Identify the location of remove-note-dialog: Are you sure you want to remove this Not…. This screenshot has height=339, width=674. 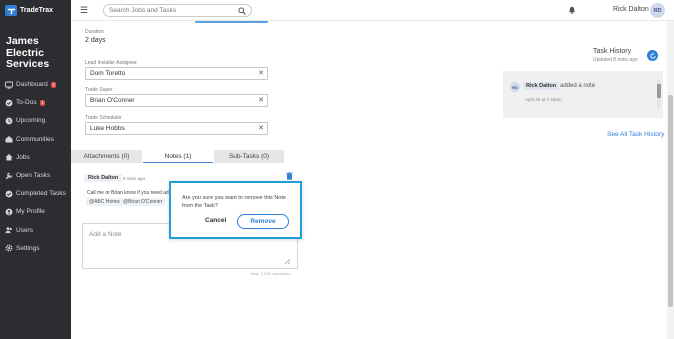
(235, 210).